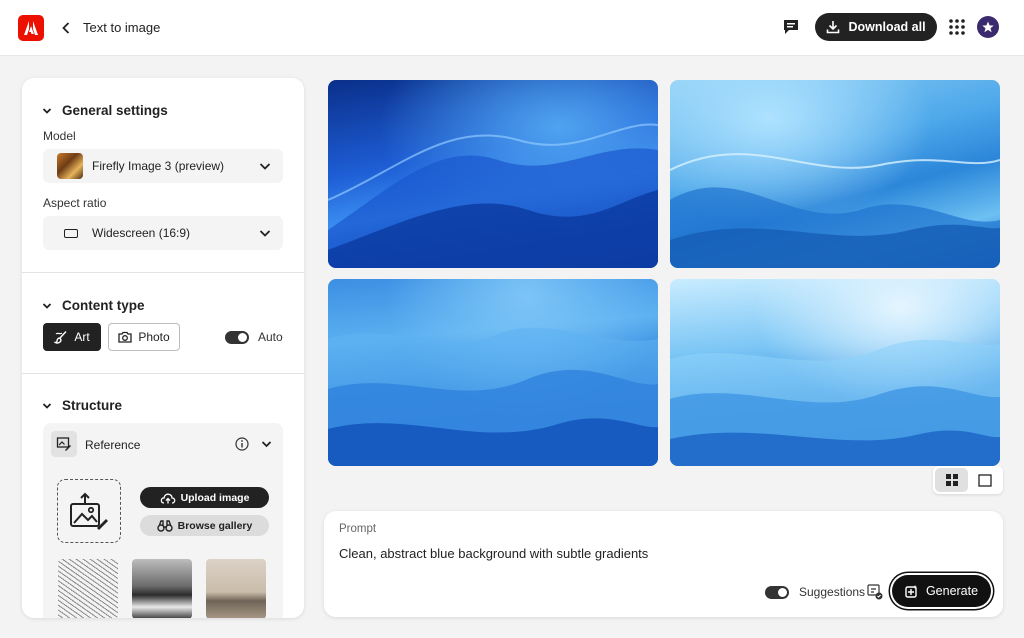 Image resolution: width=1024 pixels, height=638 pixels. I want to click on single-view-icon, so click(985, 480).